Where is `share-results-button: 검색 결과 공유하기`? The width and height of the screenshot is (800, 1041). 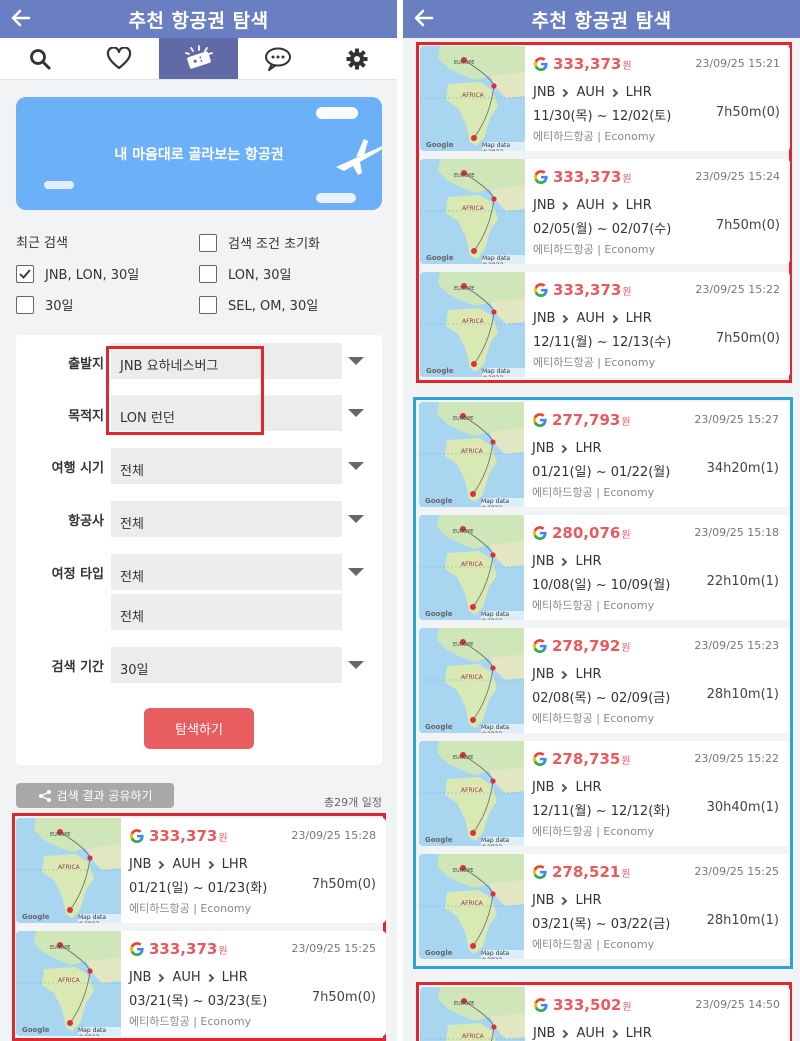
share-results-button: 검색 결과 공유하기 is located at coordinates (95, 795).